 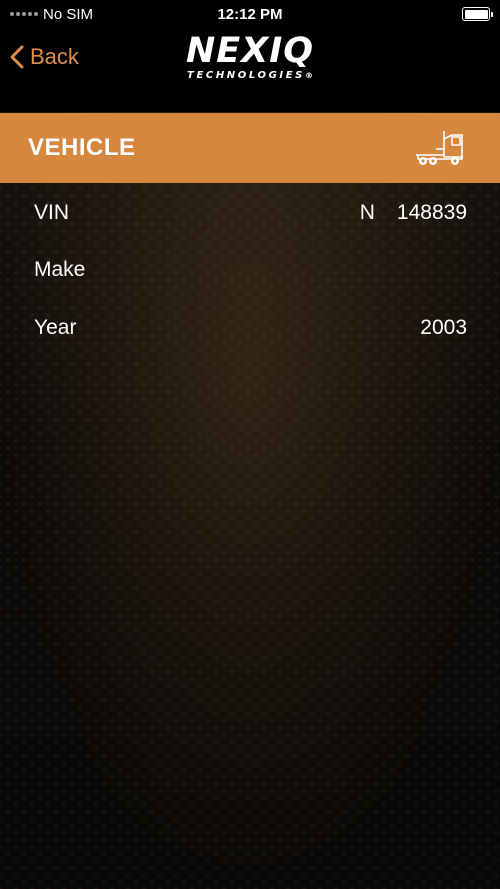 I want to click on row-value-year: 2003, so click(x=443, y=328).